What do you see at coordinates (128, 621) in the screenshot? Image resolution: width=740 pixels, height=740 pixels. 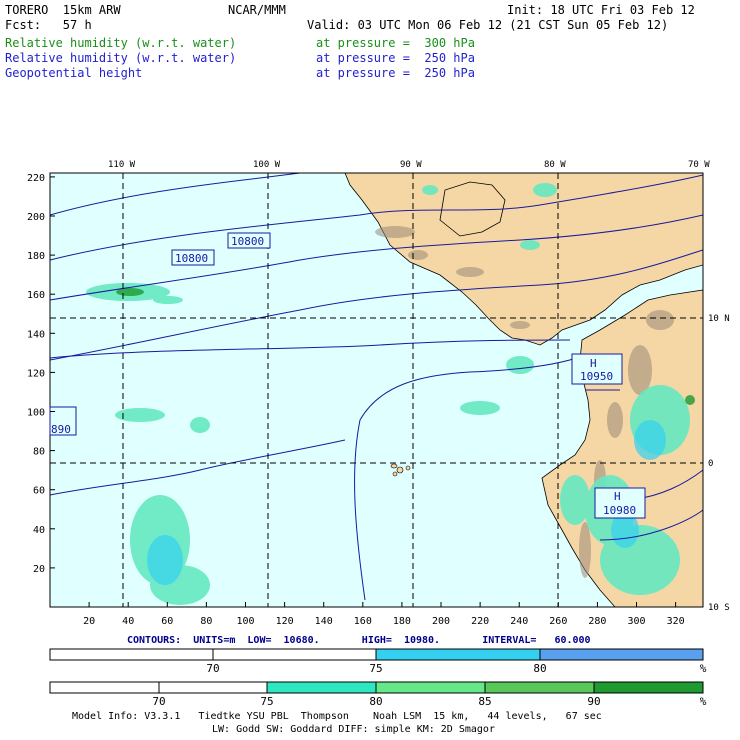 I see `x-tick-label: 40` at bounding box center [128, 621].